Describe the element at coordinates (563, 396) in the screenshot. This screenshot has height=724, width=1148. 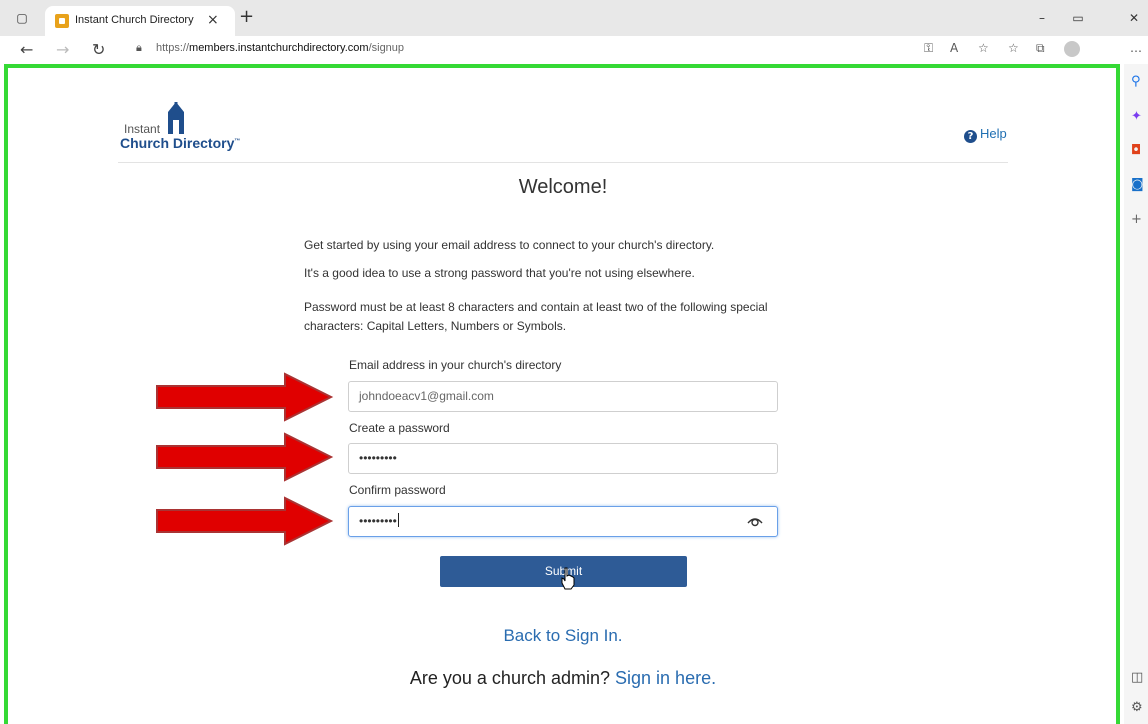
I see `email-field: johndoeacv1@gmail.com` at that location.